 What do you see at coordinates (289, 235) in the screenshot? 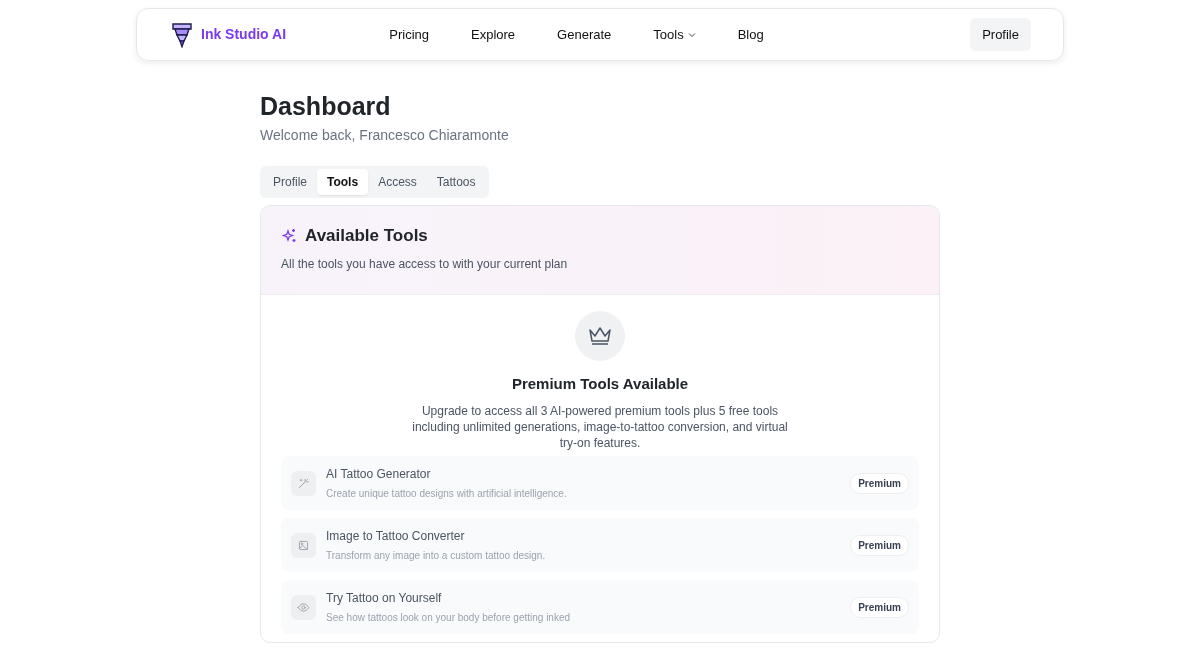
I see `sparkles-icon` at bounding box center [289, 235].